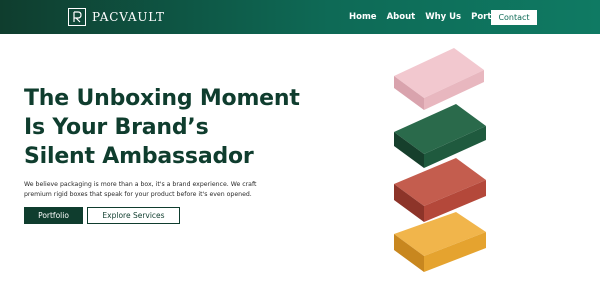 This screenshot has height=290, width=600. What do you see at coordinates (401, 17) in the screenshot?
I see `nav-about-link: About` at bounding box center [401, 17].